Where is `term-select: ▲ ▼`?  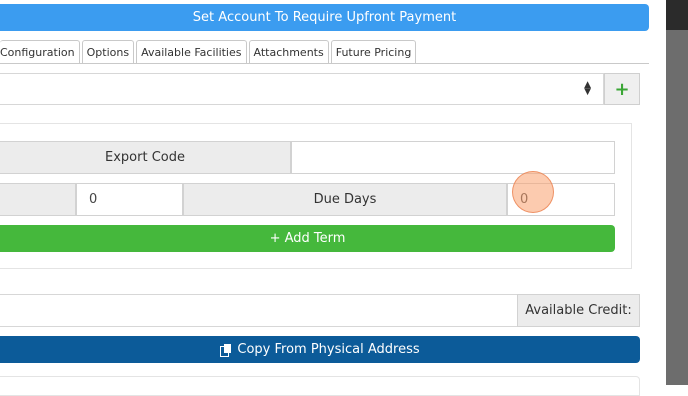 term-select: ▲ ▼ is located at coordinates (302, 89).